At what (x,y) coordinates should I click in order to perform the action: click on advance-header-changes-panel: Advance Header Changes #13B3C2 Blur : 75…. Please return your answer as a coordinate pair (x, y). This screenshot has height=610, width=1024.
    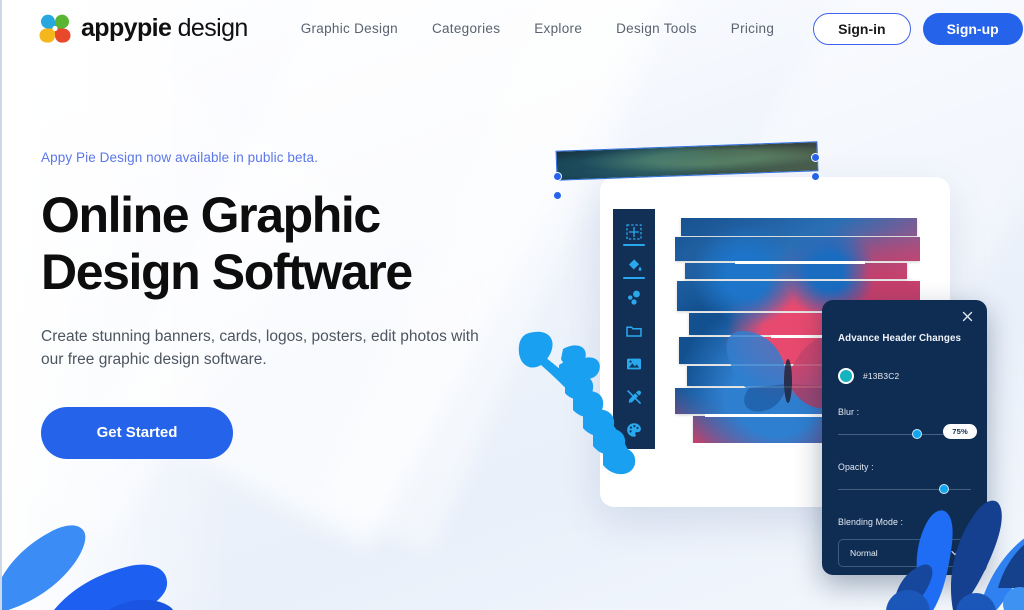
    Looking at the image, I should click on (904, 437).